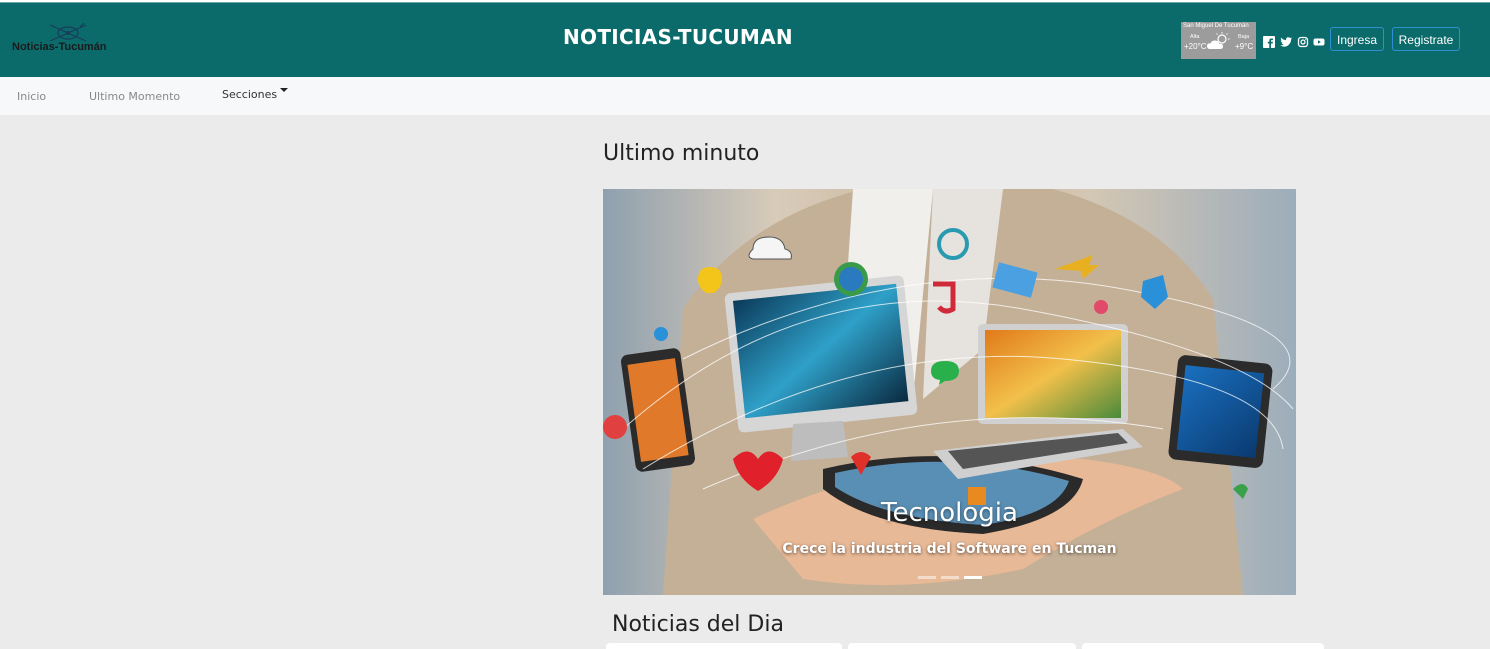 The height and width of the screenshot is (649, 1490). What do you see at coordinates (284, 90) in the screenshot?
I see `chevron-down-icon` at bounding box center [284, 90].